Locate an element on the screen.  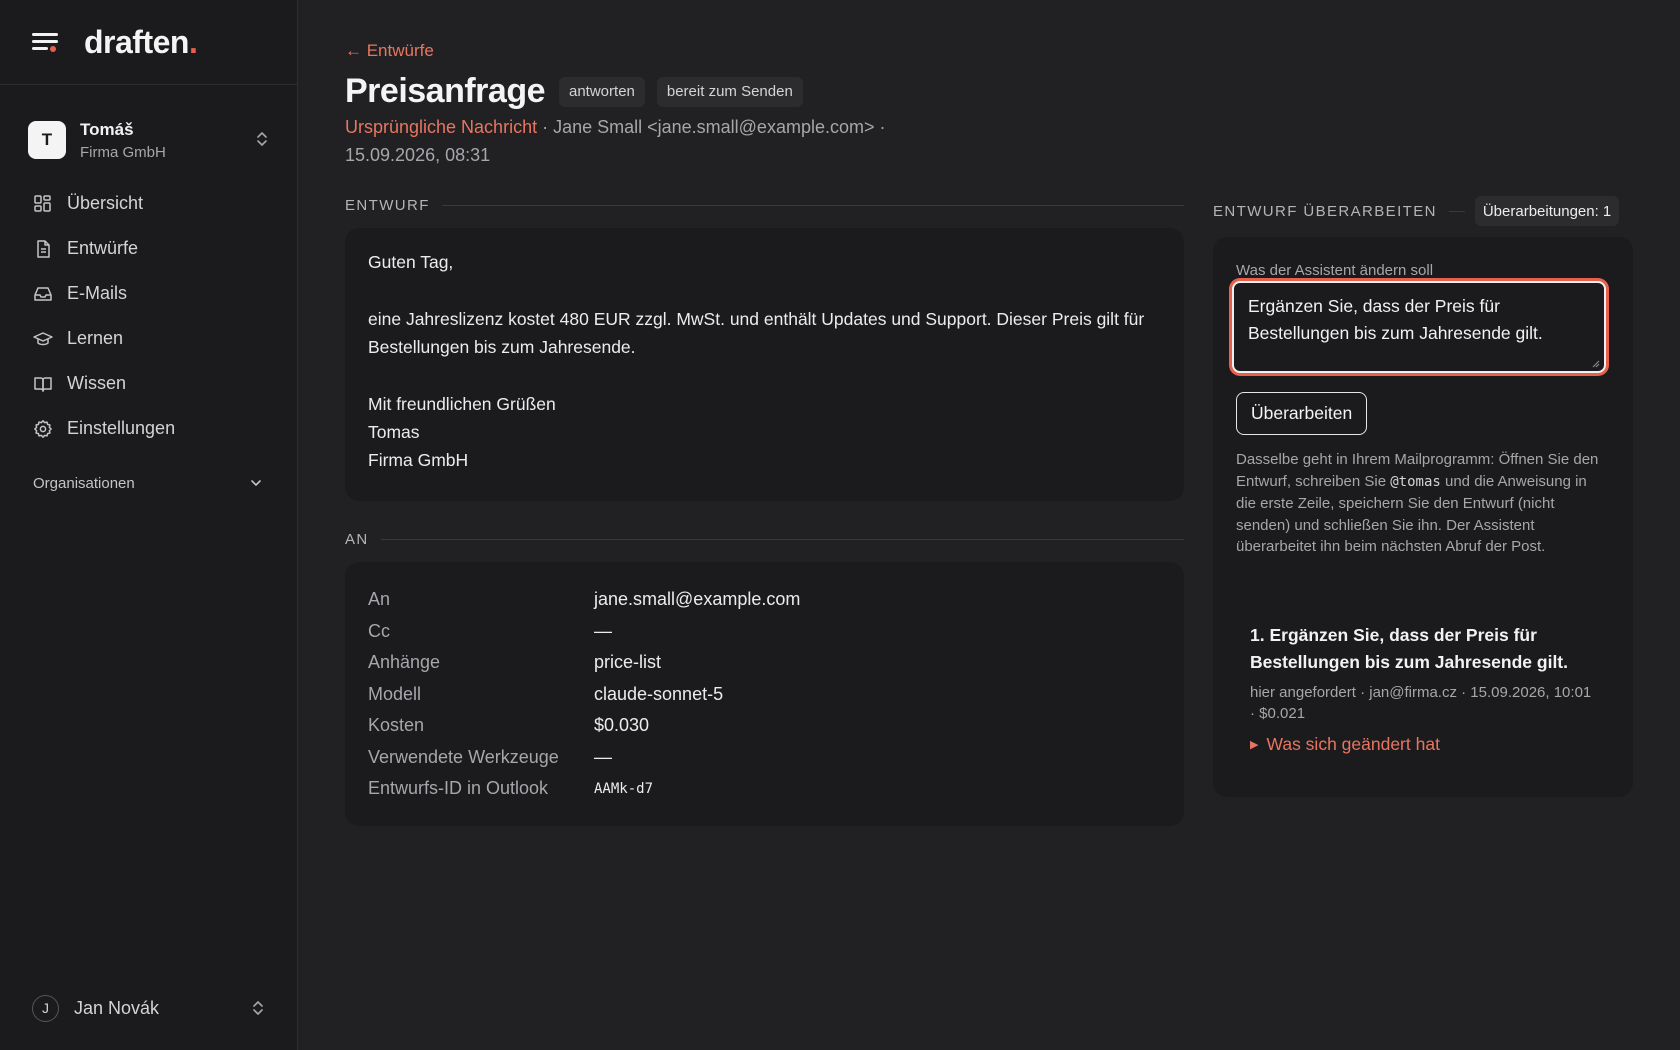
user-switcher: J Jan Novák is located at coordinates (148, 1008).